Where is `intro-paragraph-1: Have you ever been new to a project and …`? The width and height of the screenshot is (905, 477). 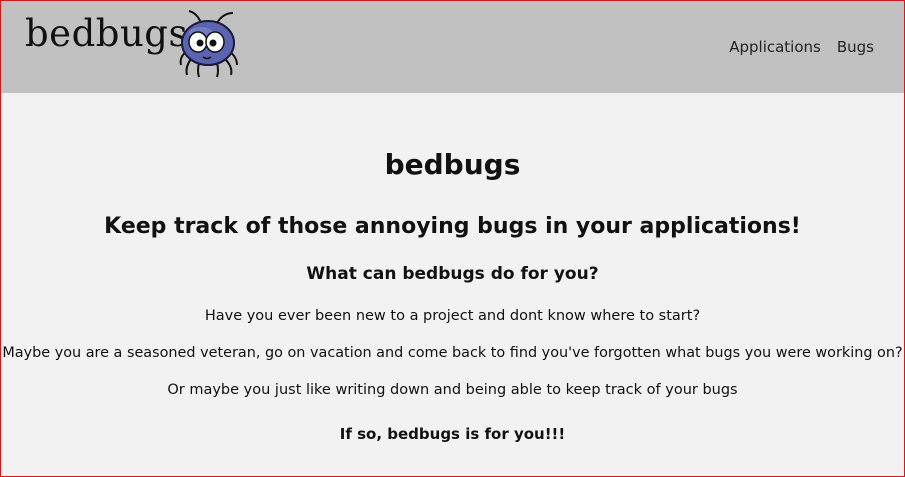
intro-paragraph-1: Have you ever been new to a project and … is located at coordinates (452, 316).